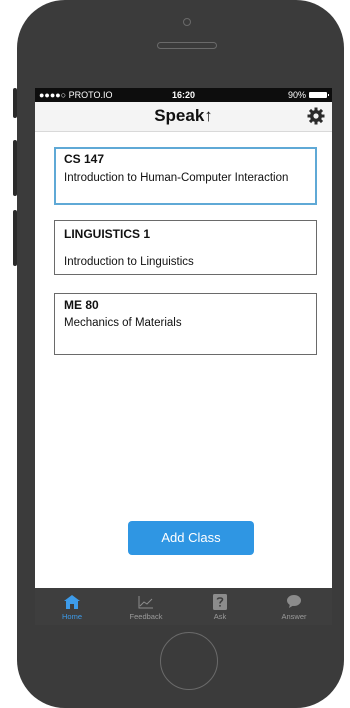  Describe the element at coordinates (220, 616) in the screenshot. I see `tab-label: Ask` at that location.